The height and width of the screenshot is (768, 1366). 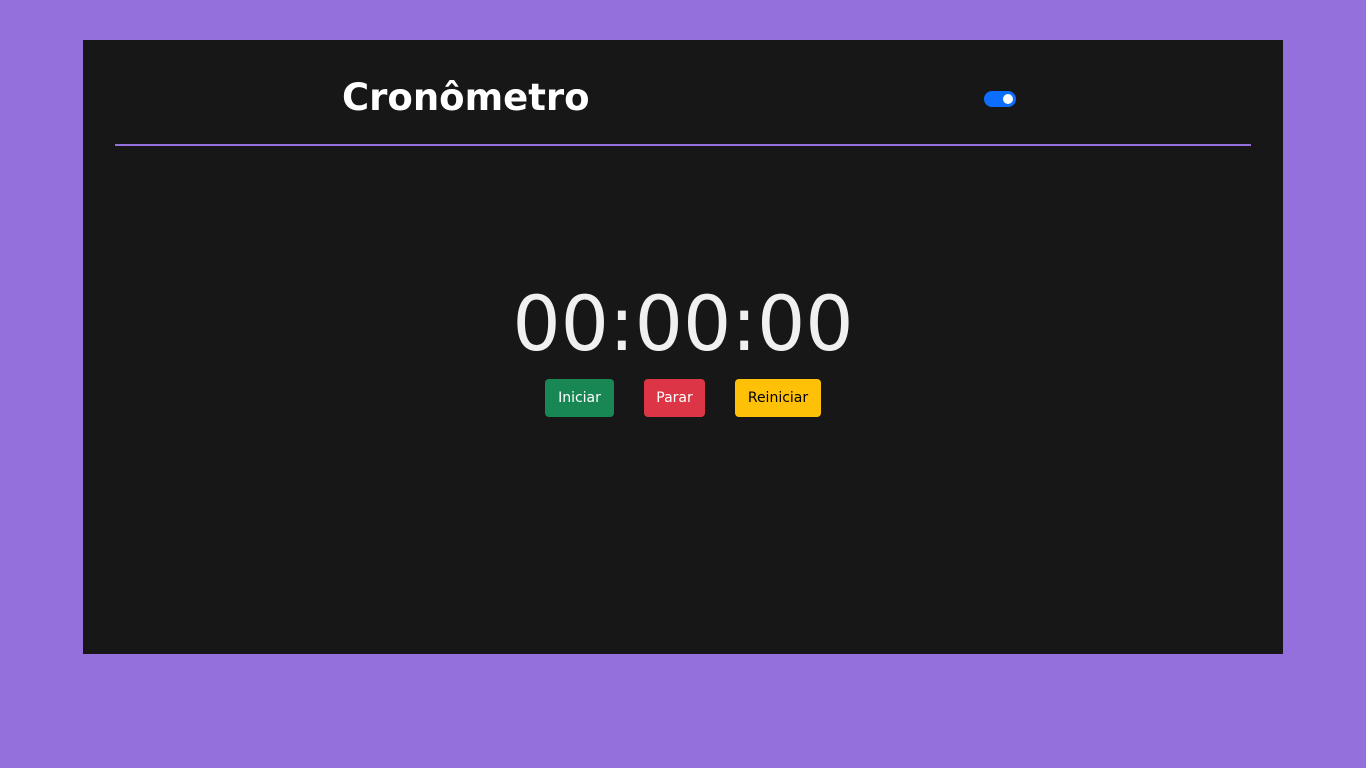 What do you see at coordinates (1008, 99) in the screenshot?
I see `toggle-knob` at bounding box center [1008, 99].